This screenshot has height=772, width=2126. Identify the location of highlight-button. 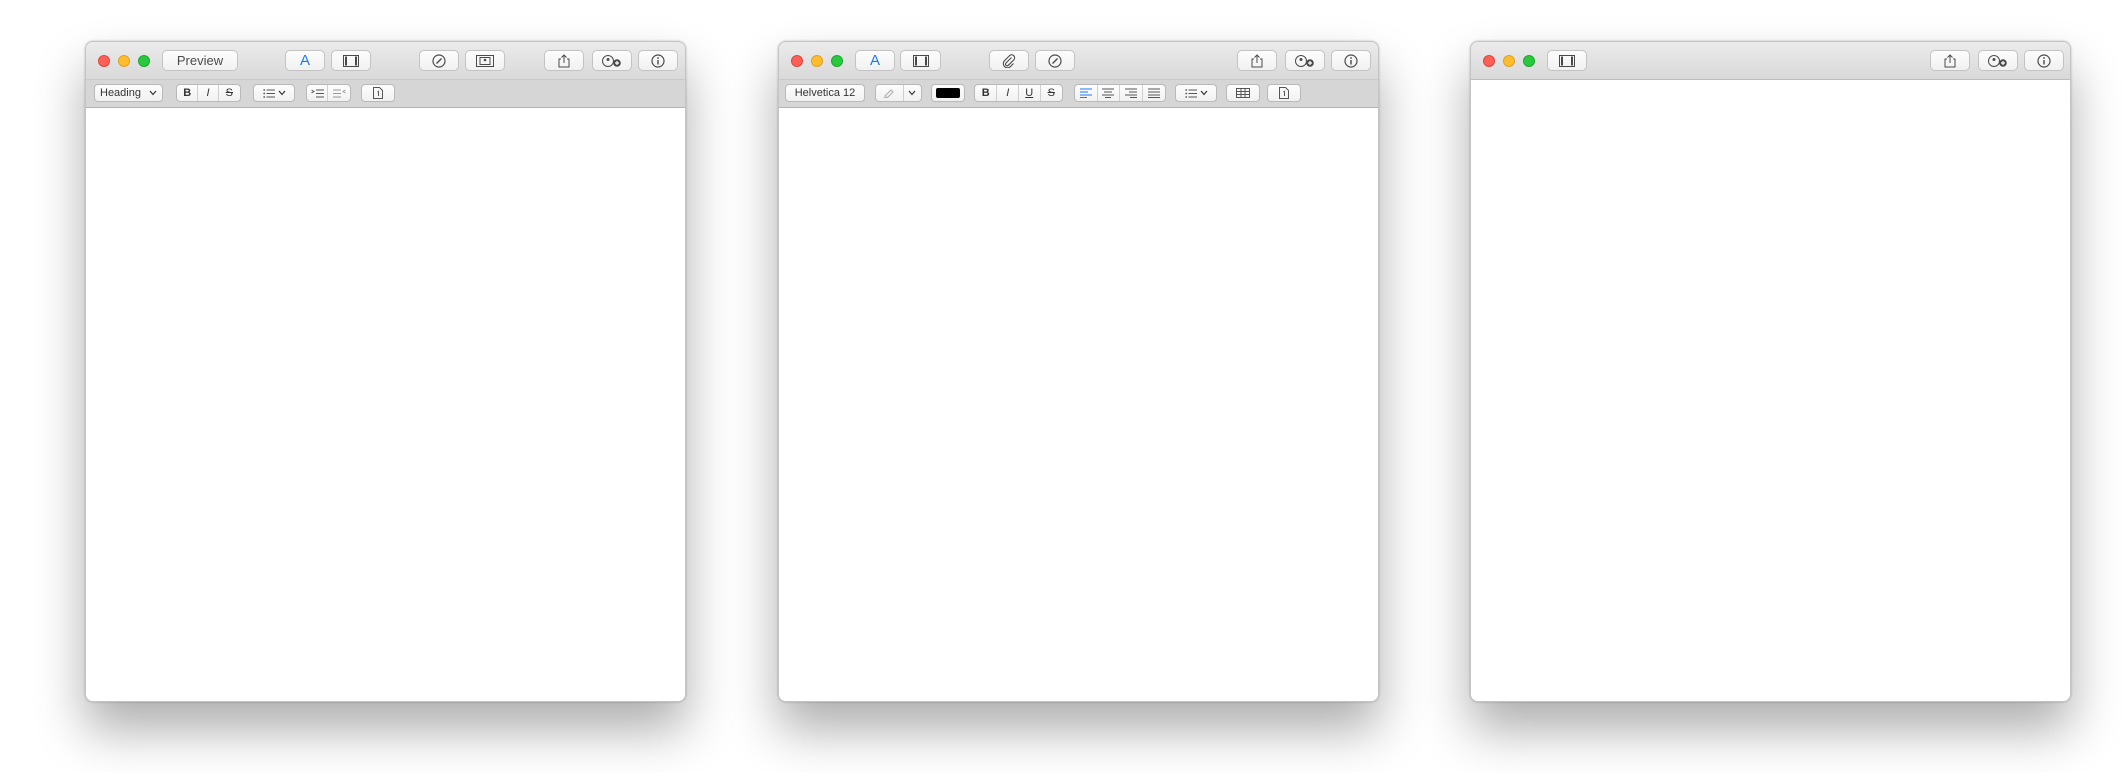
(890, 93).